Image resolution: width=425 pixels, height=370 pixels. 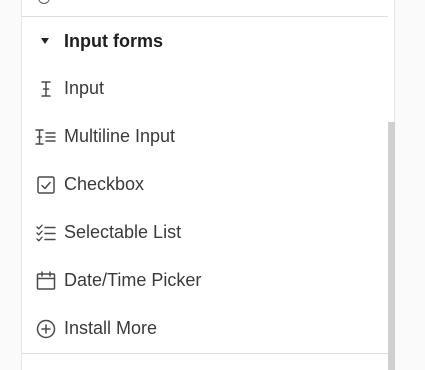 I want to click on section-title: Input forms, so click(x=113, y=41).